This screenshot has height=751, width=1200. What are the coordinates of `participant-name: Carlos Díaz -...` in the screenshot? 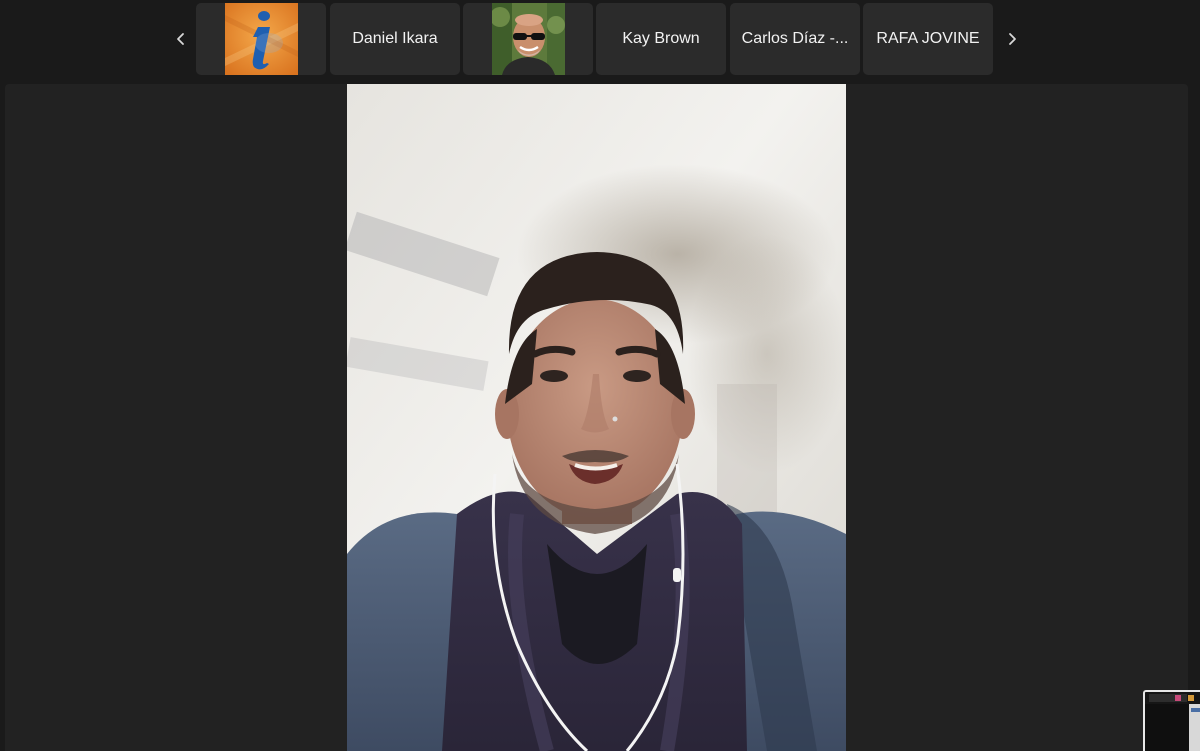 It's located at (795, 38).